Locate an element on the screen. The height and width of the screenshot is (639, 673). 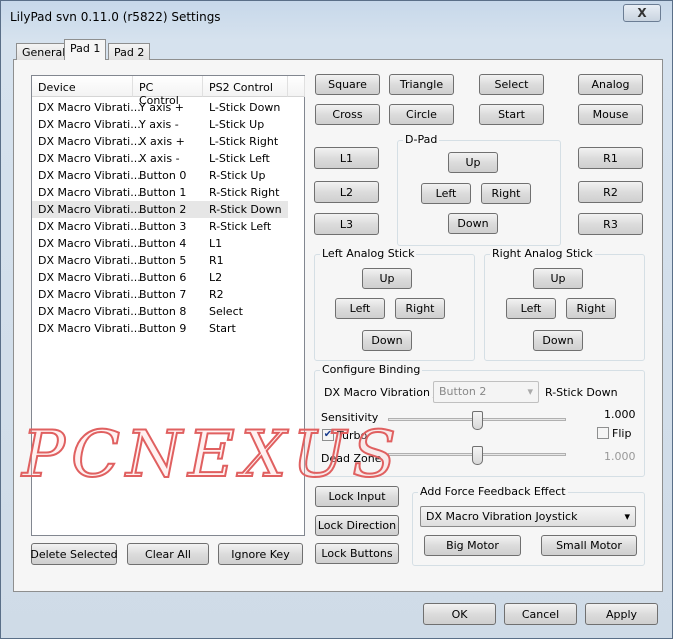
table-row: DX Macro Vibrati... Button 9 Start is located at coordinates (160, 328).